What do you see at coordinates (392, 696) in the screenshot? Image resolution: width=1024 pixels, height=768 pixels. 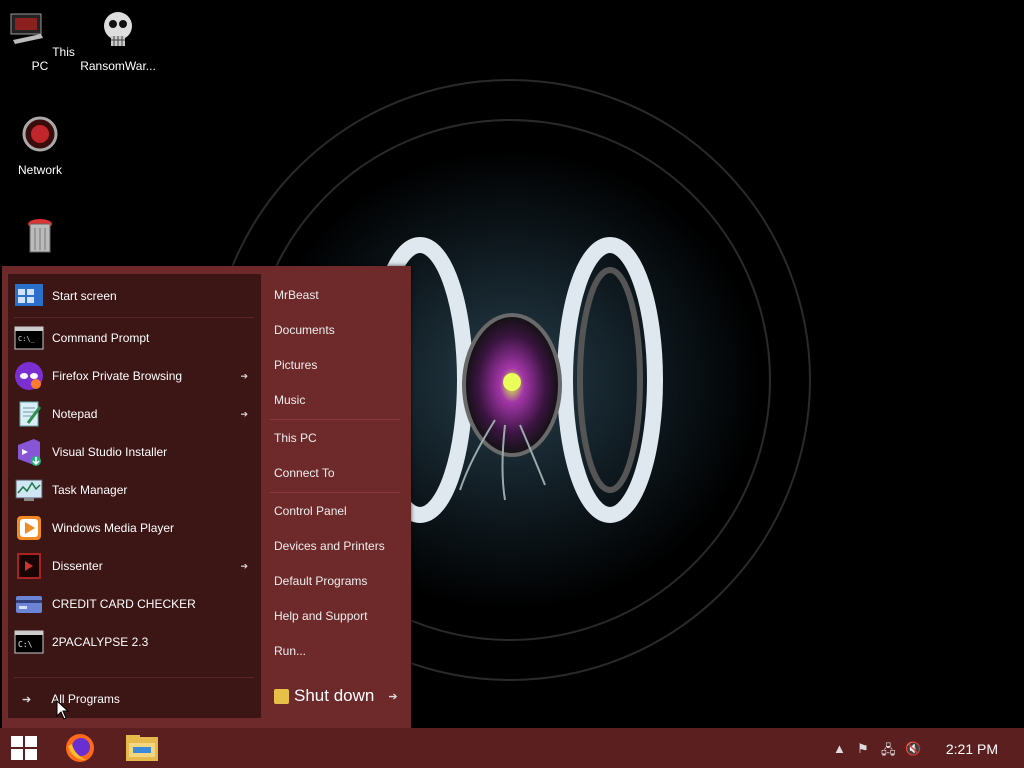 I see `shutdown-options-arrow-icon: ➔` at bounding box center [392, 696].